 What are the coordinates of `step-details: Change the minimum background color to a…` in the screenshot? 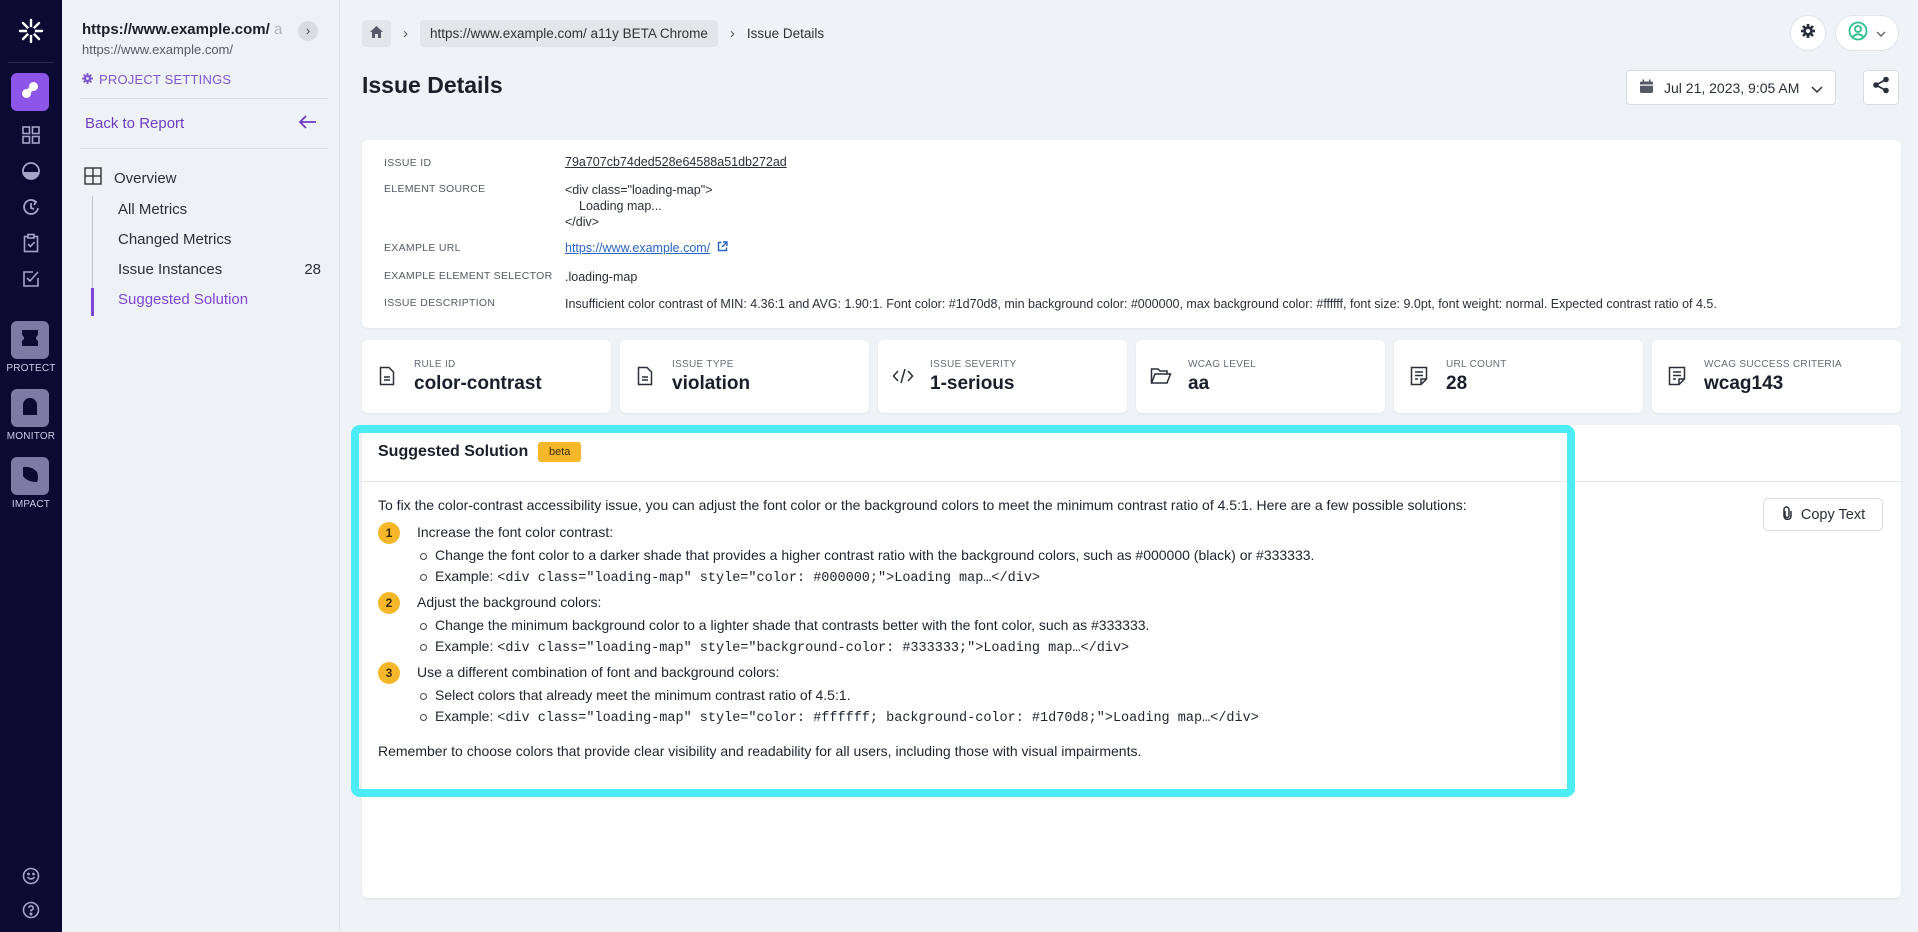 It's located at (997, 637).